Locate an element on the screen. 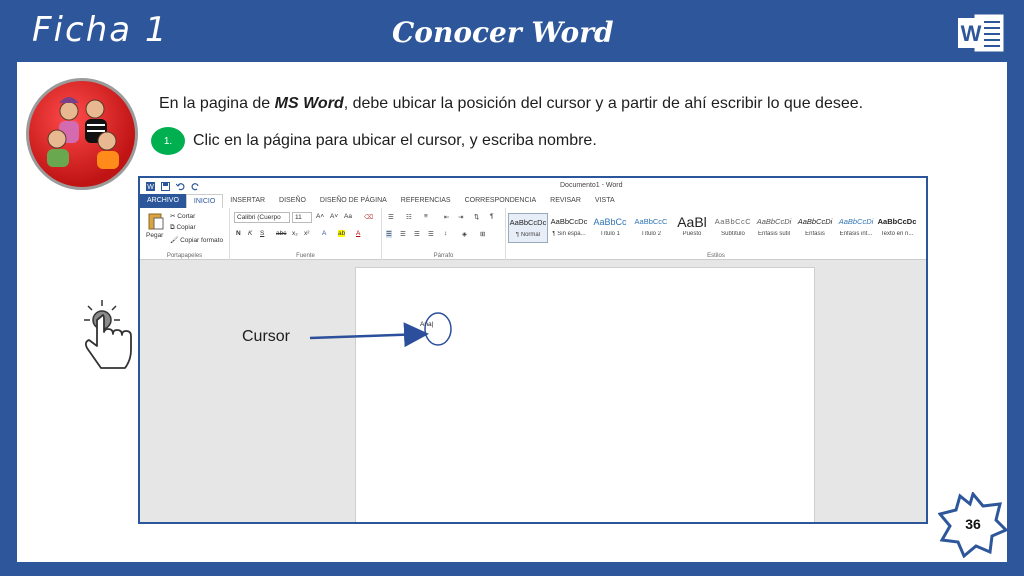 This screenshot has width=1024, height=576. style-normal: AaBbCcDc ¶ Normal is located at coordinates (528, 228).